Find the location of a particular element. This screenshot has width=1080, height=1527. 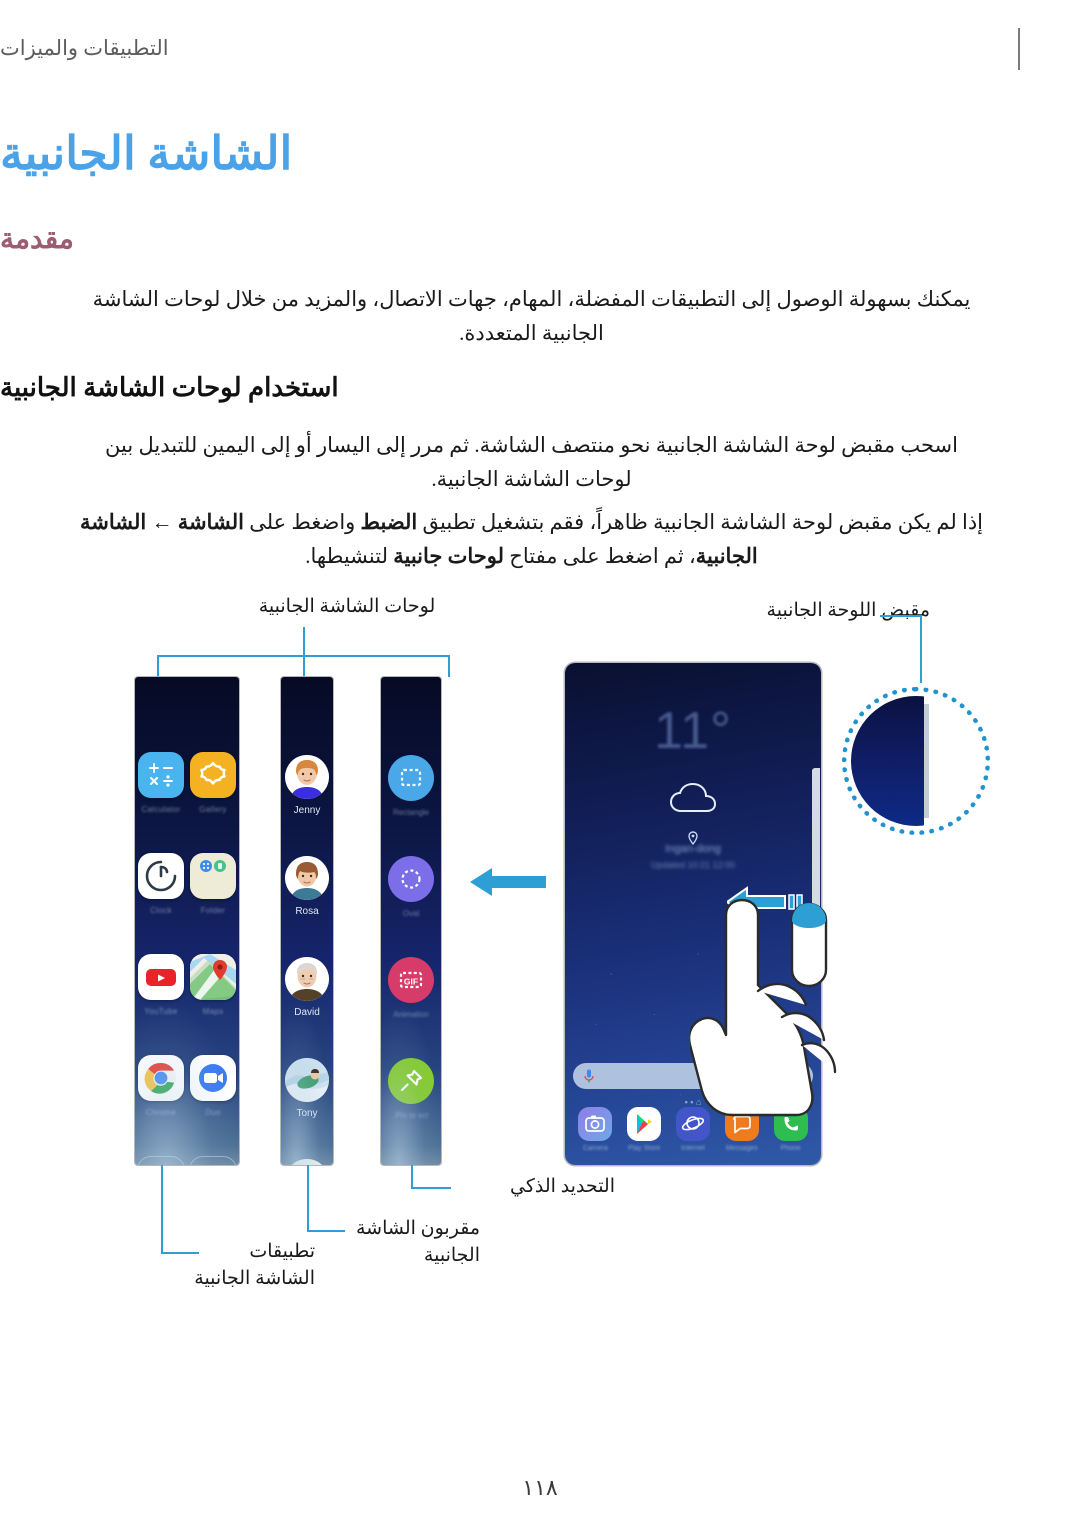

magnifier-callout is located at coordinates (916, 761).